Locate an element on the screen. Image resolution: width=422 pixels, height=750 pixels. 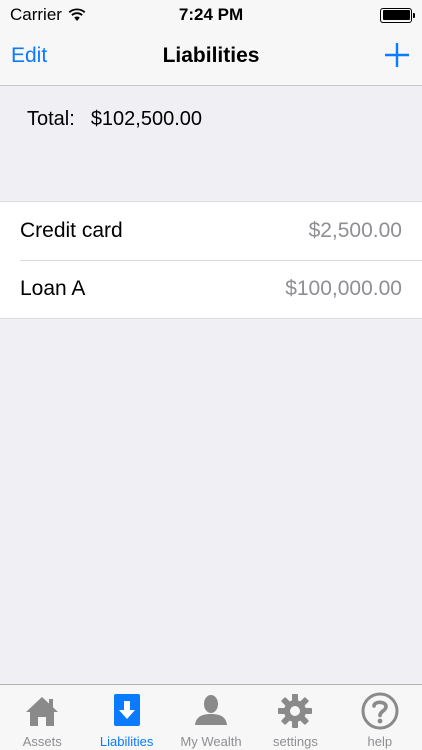
liability-amount: $2,500.00 is located at coordinates (355, 230).